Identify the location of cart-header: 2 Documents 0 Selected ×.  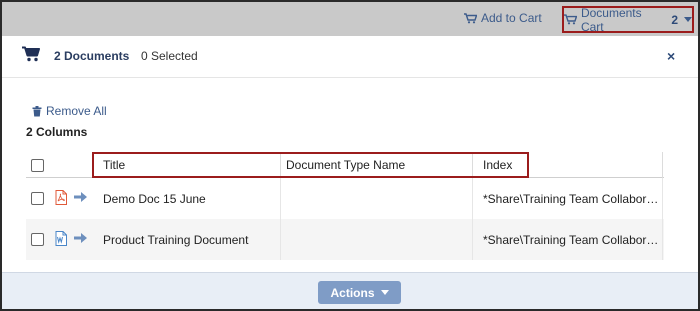
(350, 57).